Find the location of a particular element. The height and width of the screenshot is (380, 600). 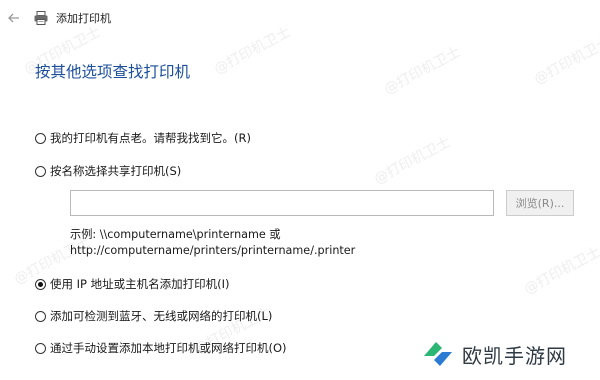

back-button is located at coordinates (14, 18).